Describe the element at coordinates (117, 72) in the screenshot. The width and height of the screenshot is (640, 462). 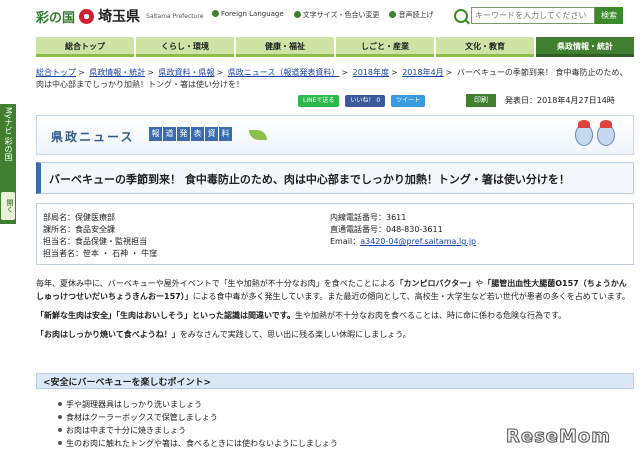
I see `breadcrumb-link: 県政情報・統計` at that location.